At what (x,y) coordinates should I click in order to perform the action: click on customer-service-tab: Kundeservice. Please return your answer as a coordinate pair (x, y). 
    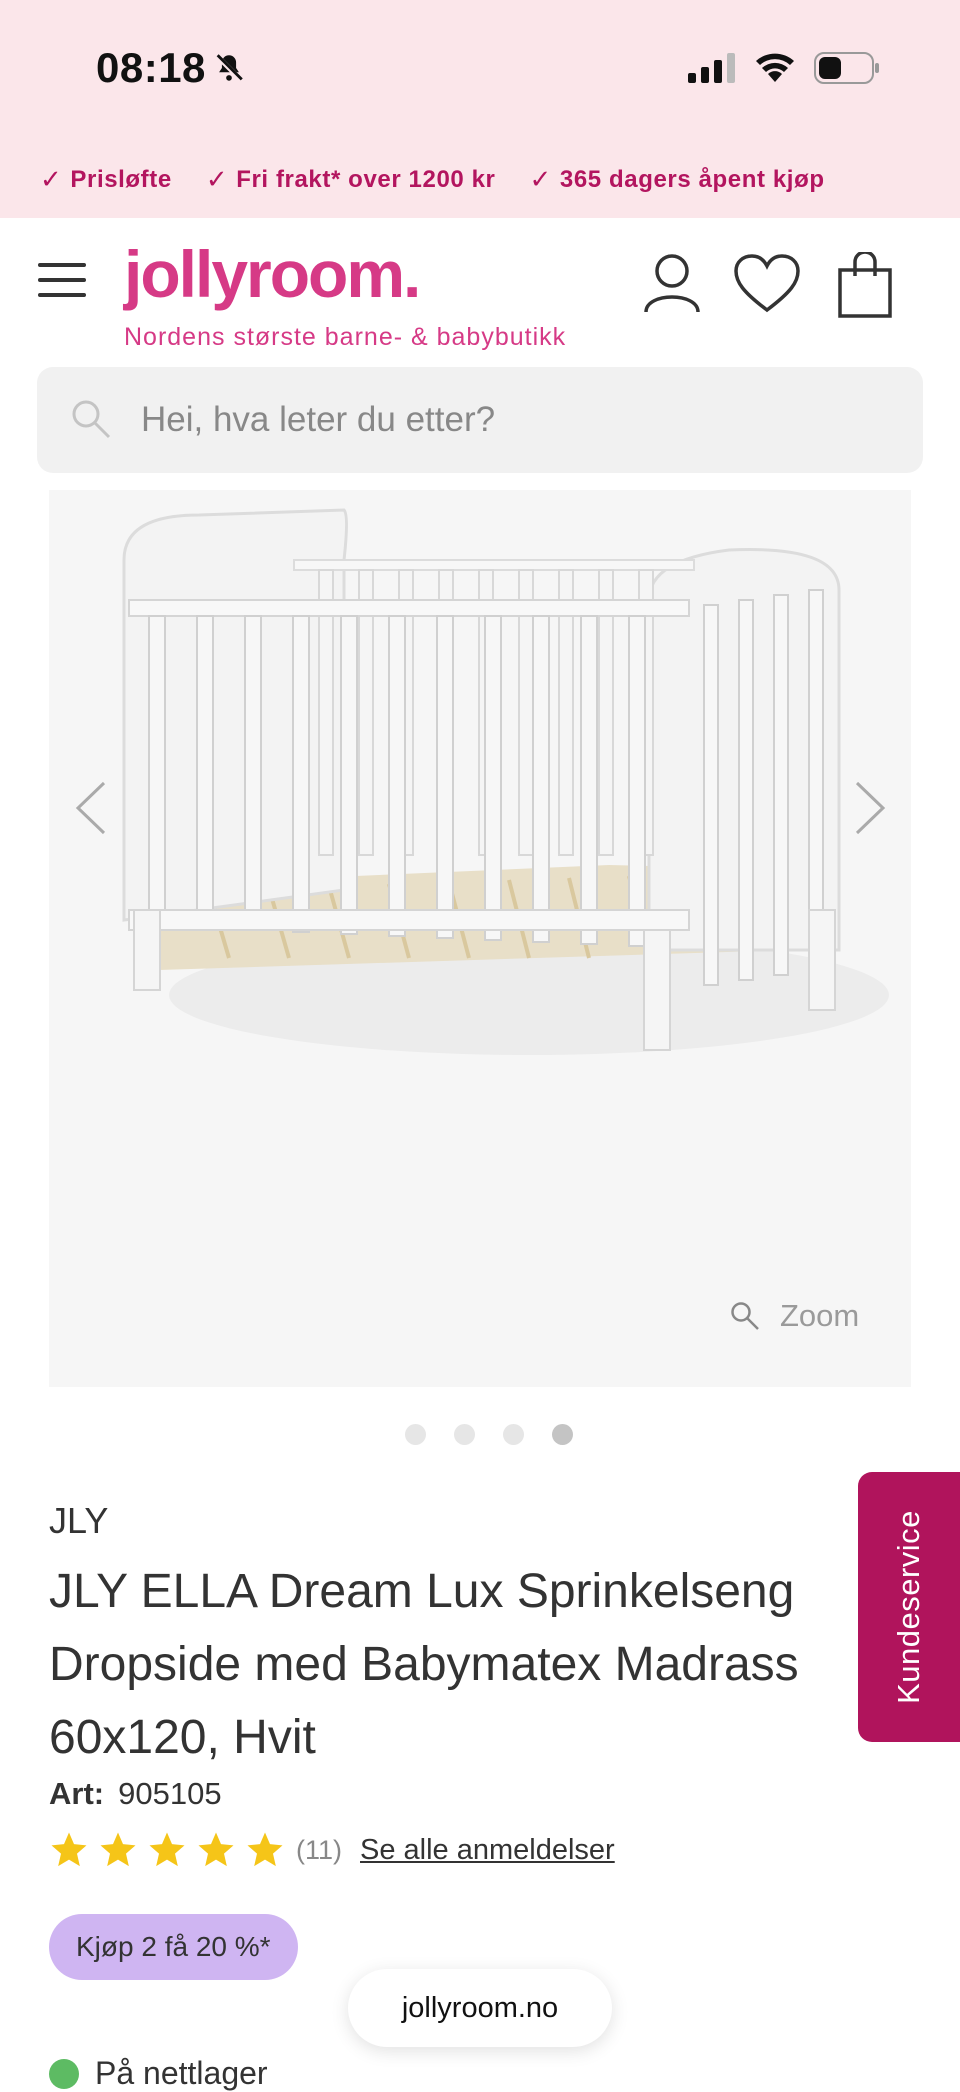
    Looking at the image, I should click on (909, 1607).